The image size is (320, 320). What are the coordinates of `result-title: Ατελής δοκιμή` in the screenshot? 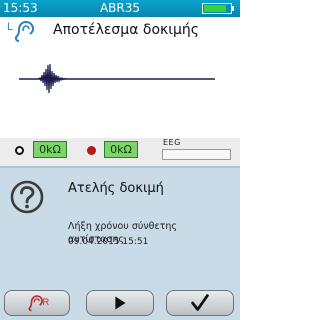 It's located at (116, 188).